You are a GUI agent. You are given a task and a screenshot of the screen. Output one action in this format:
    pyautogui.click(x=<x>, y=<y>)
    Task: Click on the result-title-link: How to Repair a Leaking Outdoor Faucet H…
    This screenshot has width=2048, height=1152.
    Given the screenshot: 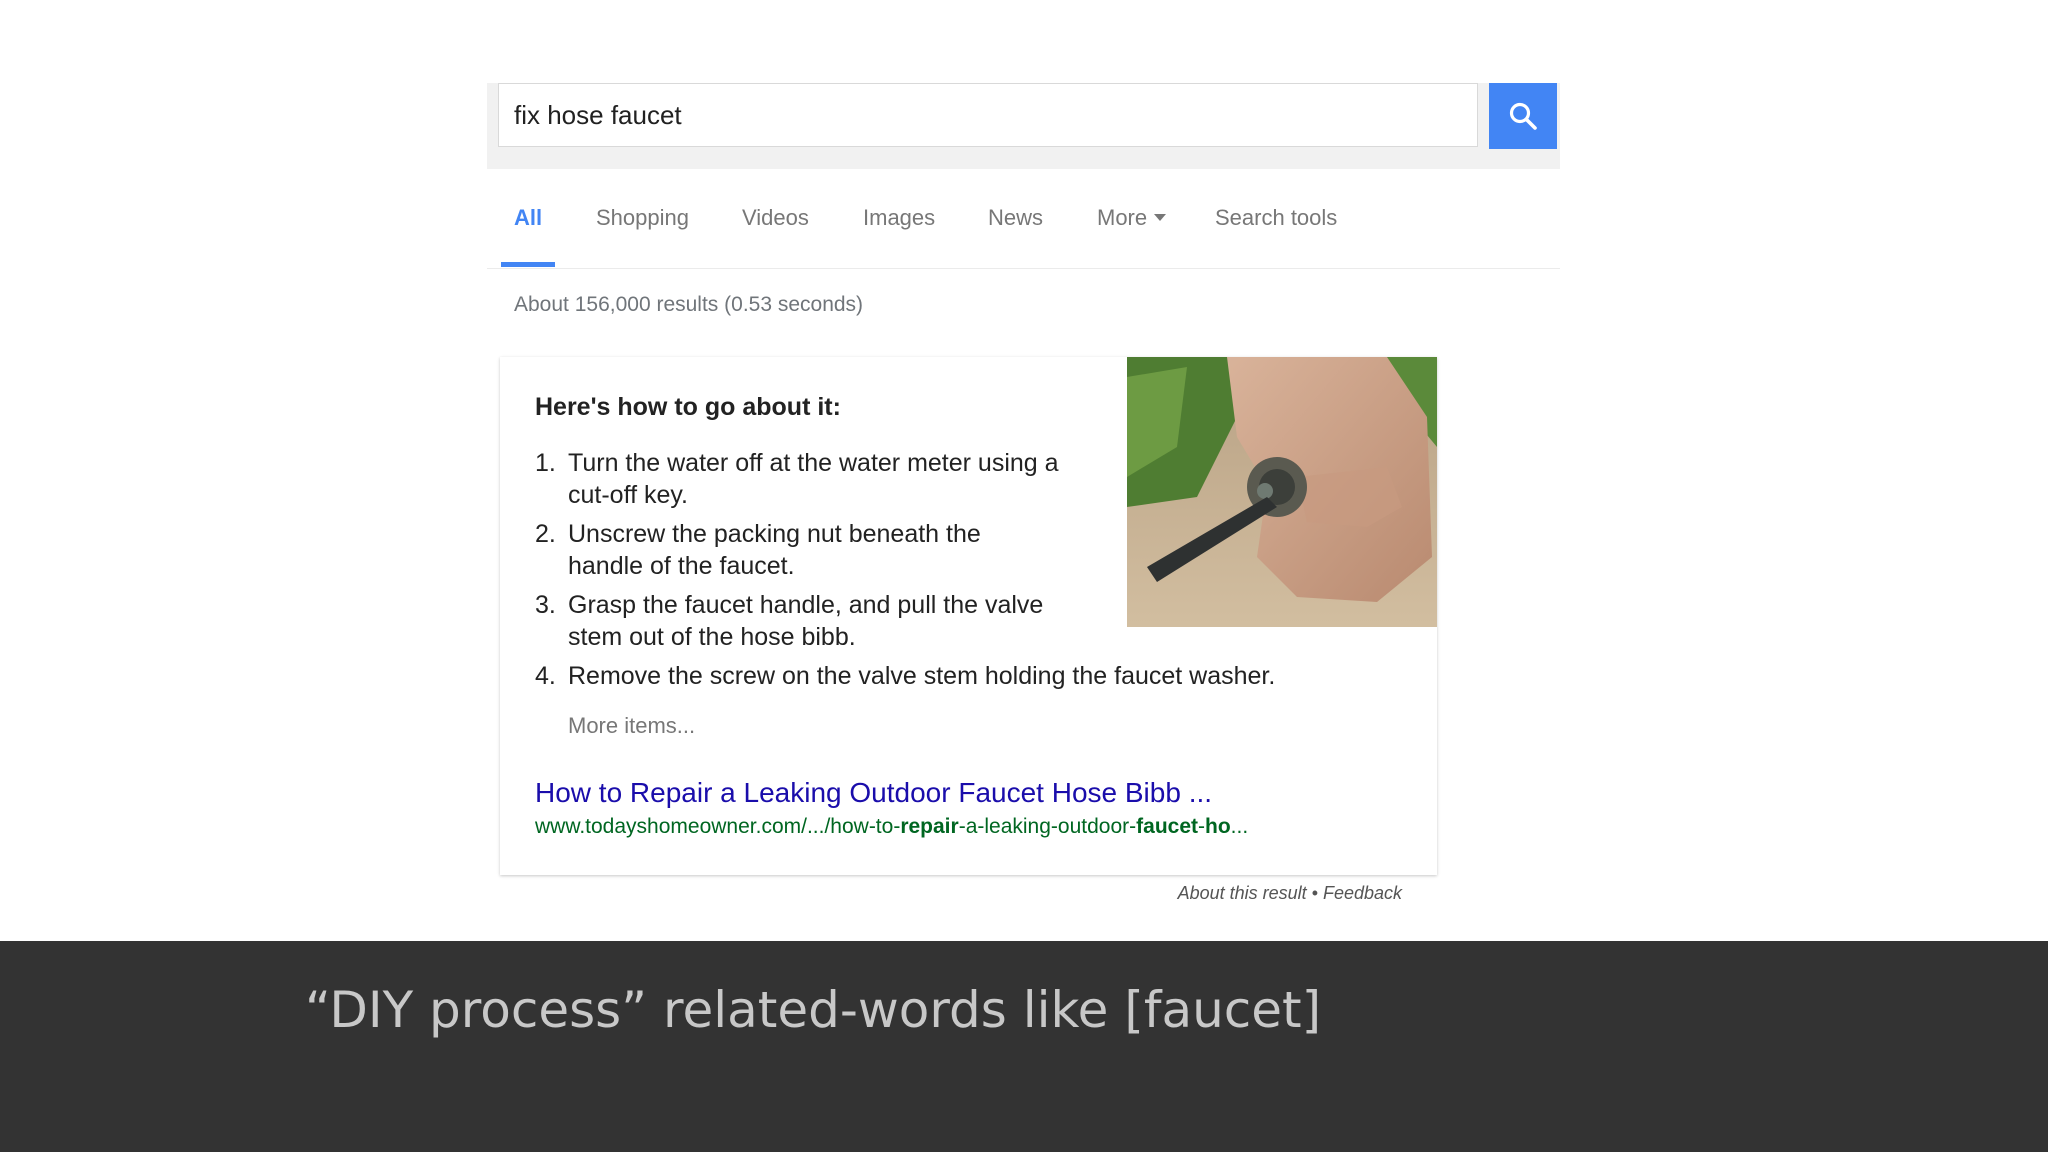 What is the action you would take?
    pyautogui.click(x=873, y=793)
    